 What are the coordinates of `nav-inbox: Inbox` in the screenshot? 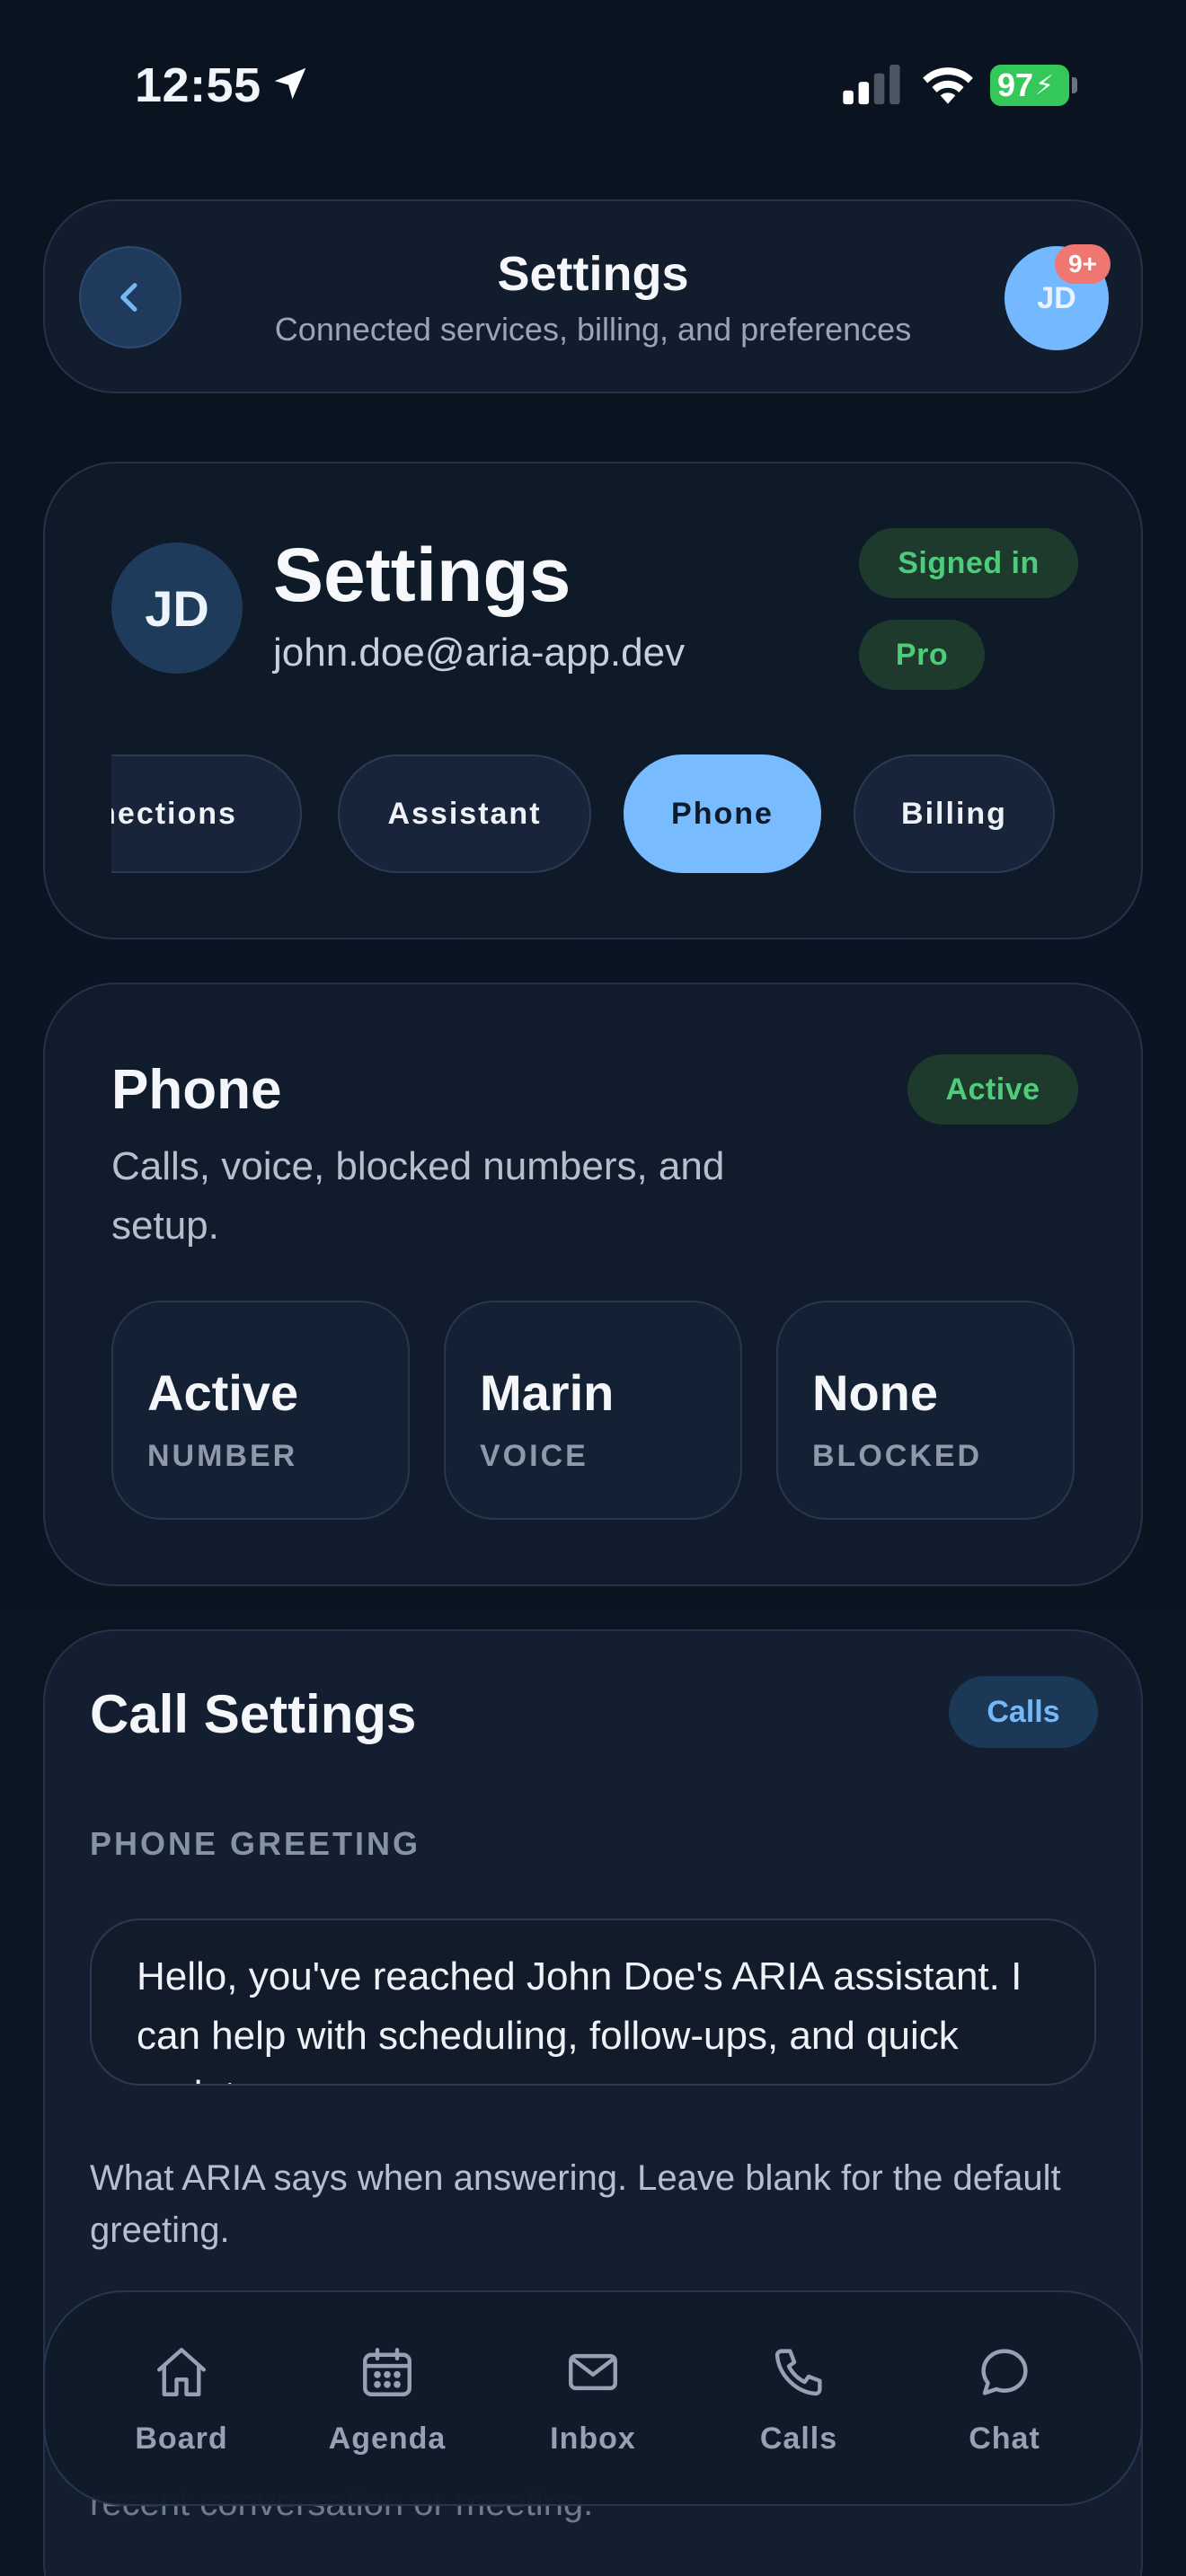 It's located at (593, 2409).